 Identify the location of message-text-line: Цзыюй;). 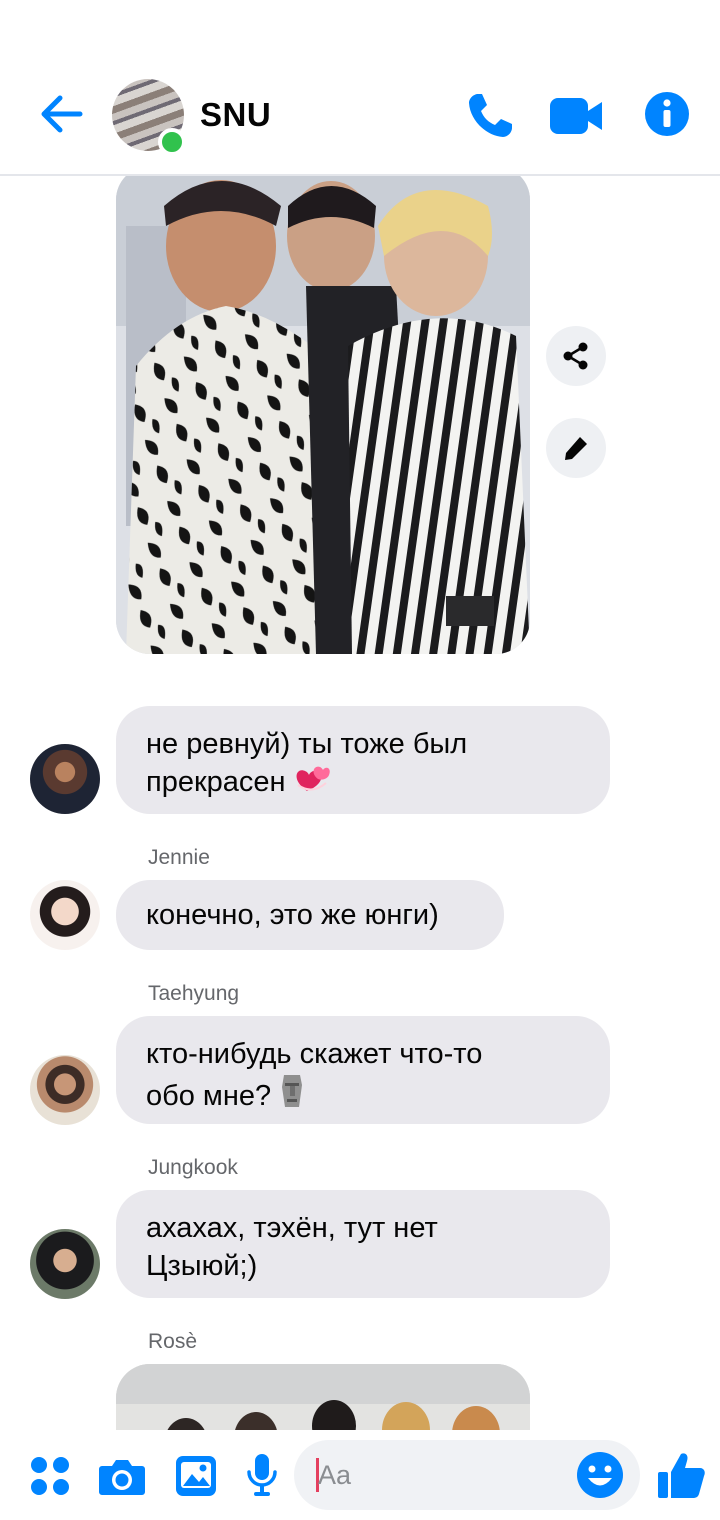
(202, 1266).